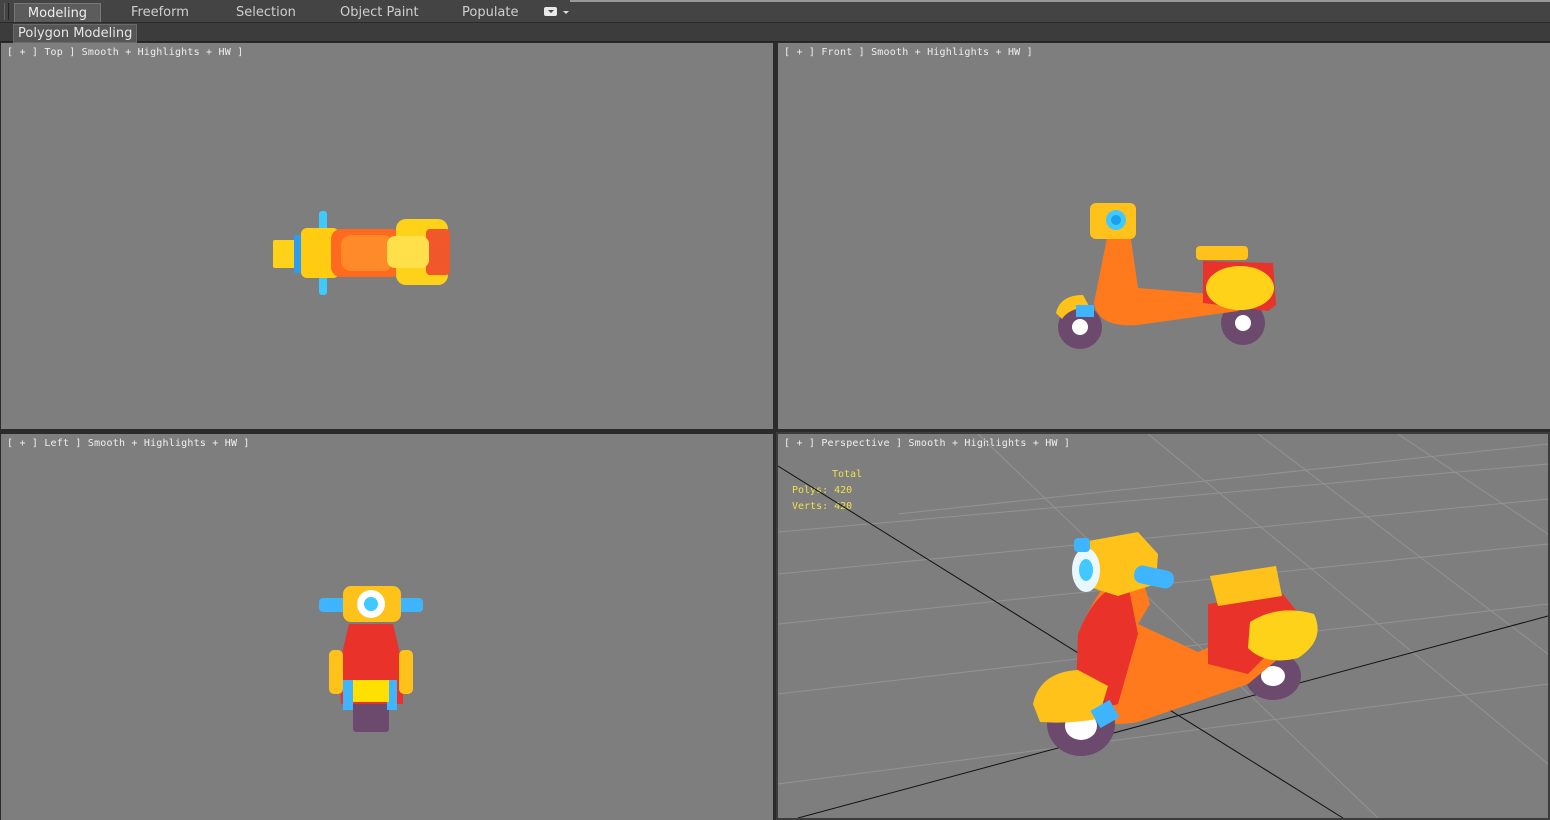 The image size is (1550, 820). I want to click on scooter-perspective-view, so click(1175, 644).